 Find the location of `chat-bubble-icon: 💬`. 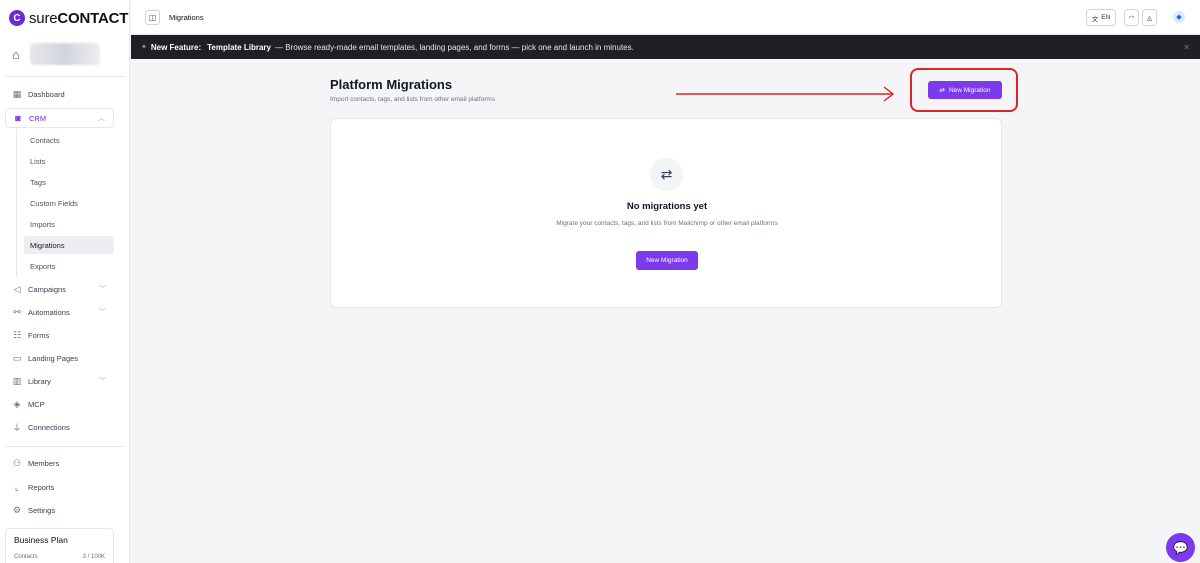

chat-bubble-icon: 💬 is located at coordinates (1180, 547).